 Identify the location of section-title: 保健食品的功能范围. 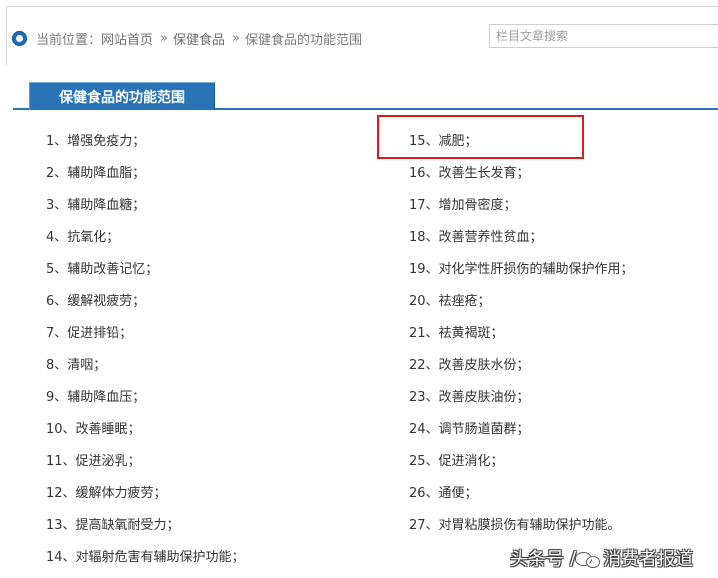
(122, 97).